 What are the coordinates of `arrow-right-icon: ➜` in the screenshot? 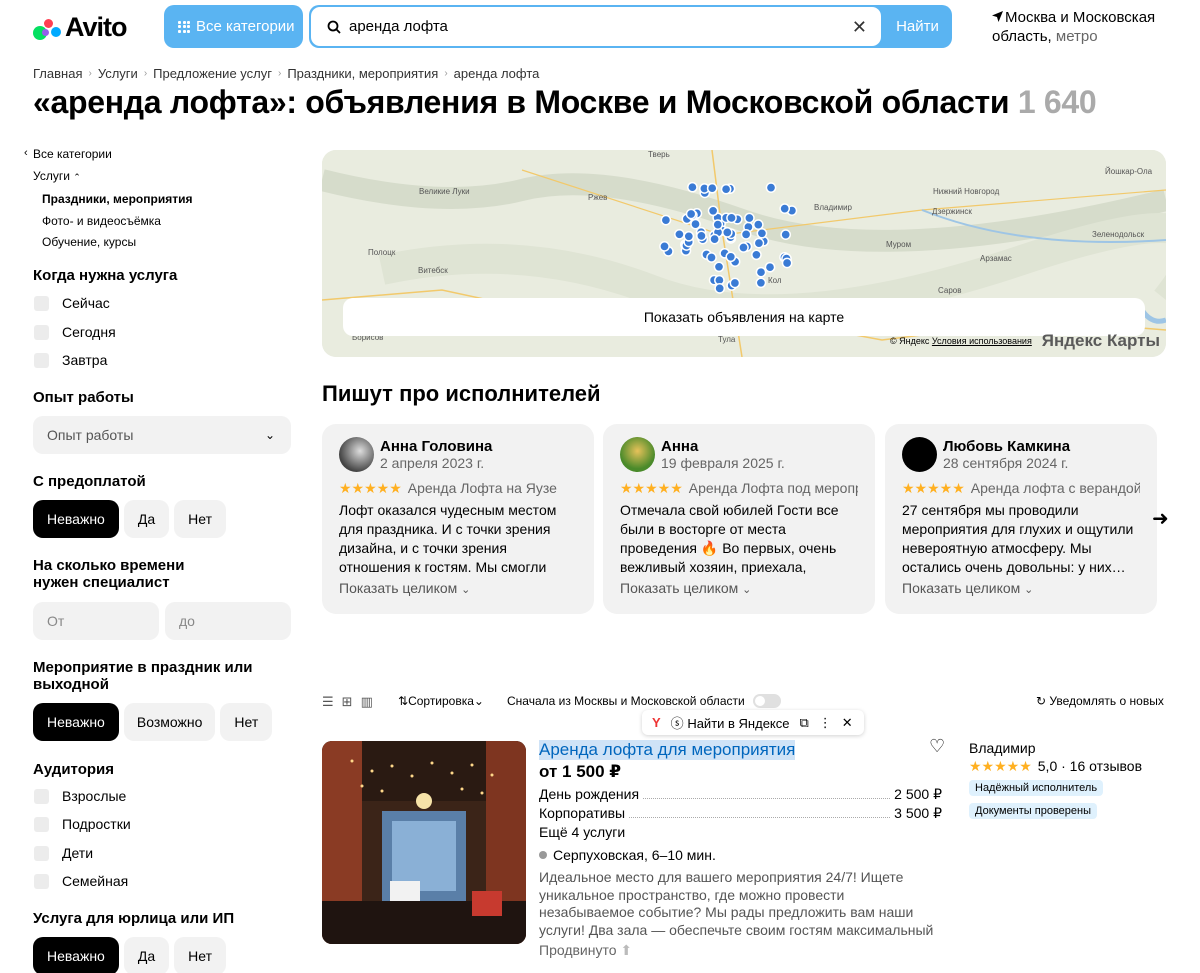 It's located at (1160, 518).